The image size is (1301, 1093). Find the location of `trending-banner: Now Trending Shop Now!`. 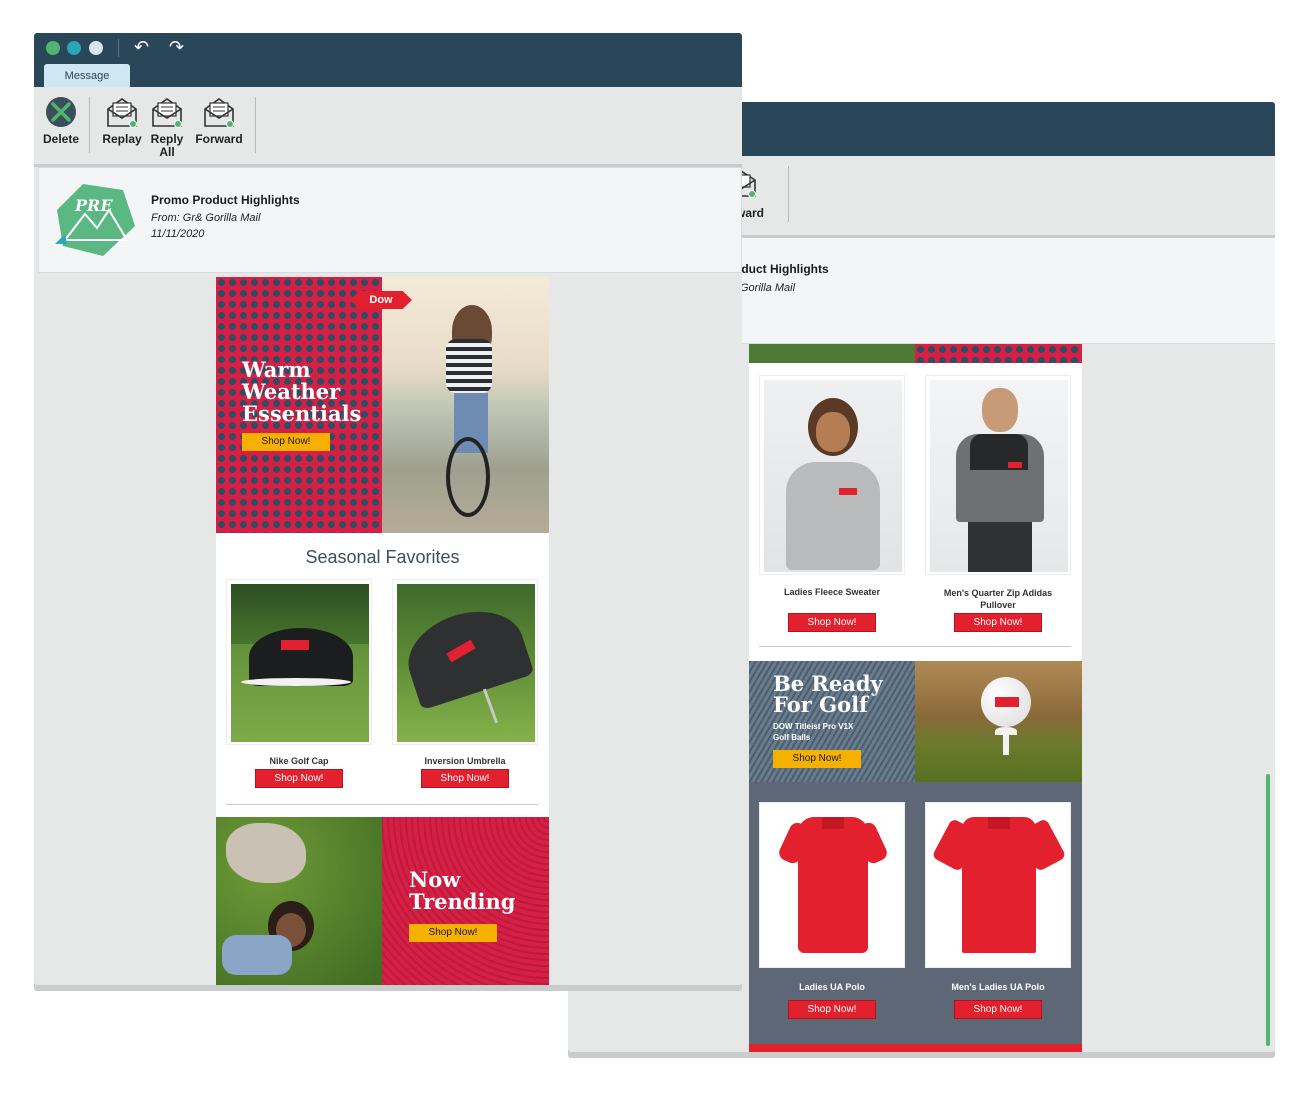

trending-banner: Now Trending Shop Now! is located at coordinates (382, 901).